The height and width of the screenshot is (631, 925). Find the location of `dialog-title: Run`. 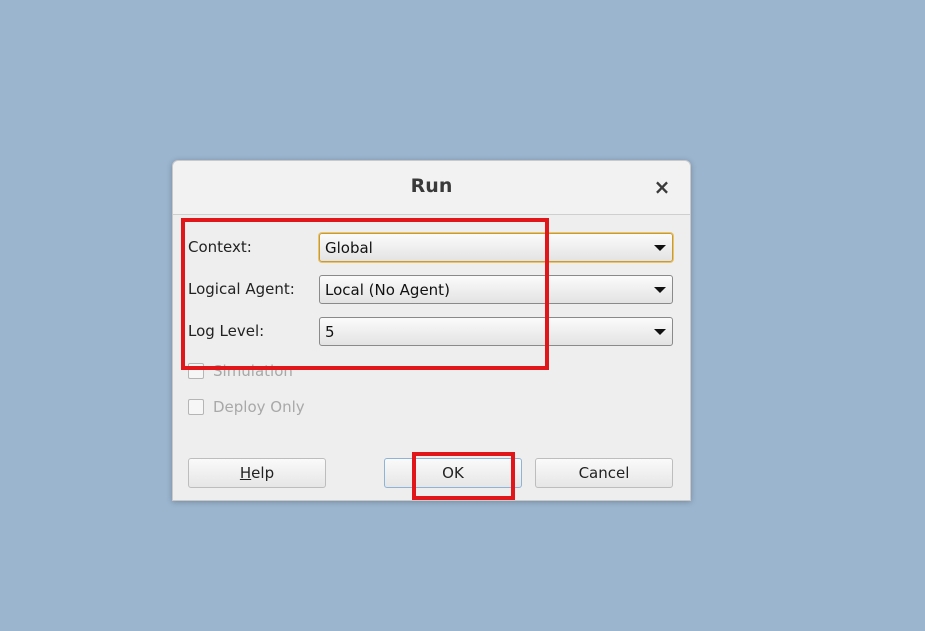

dialog-title: Run is located at coordinates (431, 186).